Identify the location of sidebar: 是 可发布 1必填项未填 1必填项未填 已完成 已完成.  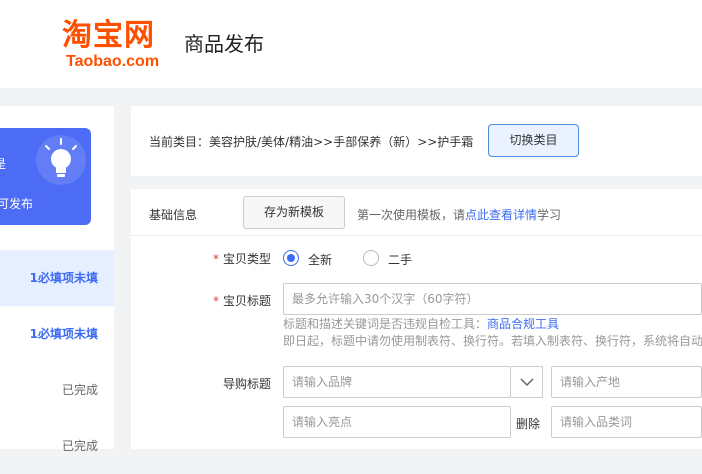
(57, 279).